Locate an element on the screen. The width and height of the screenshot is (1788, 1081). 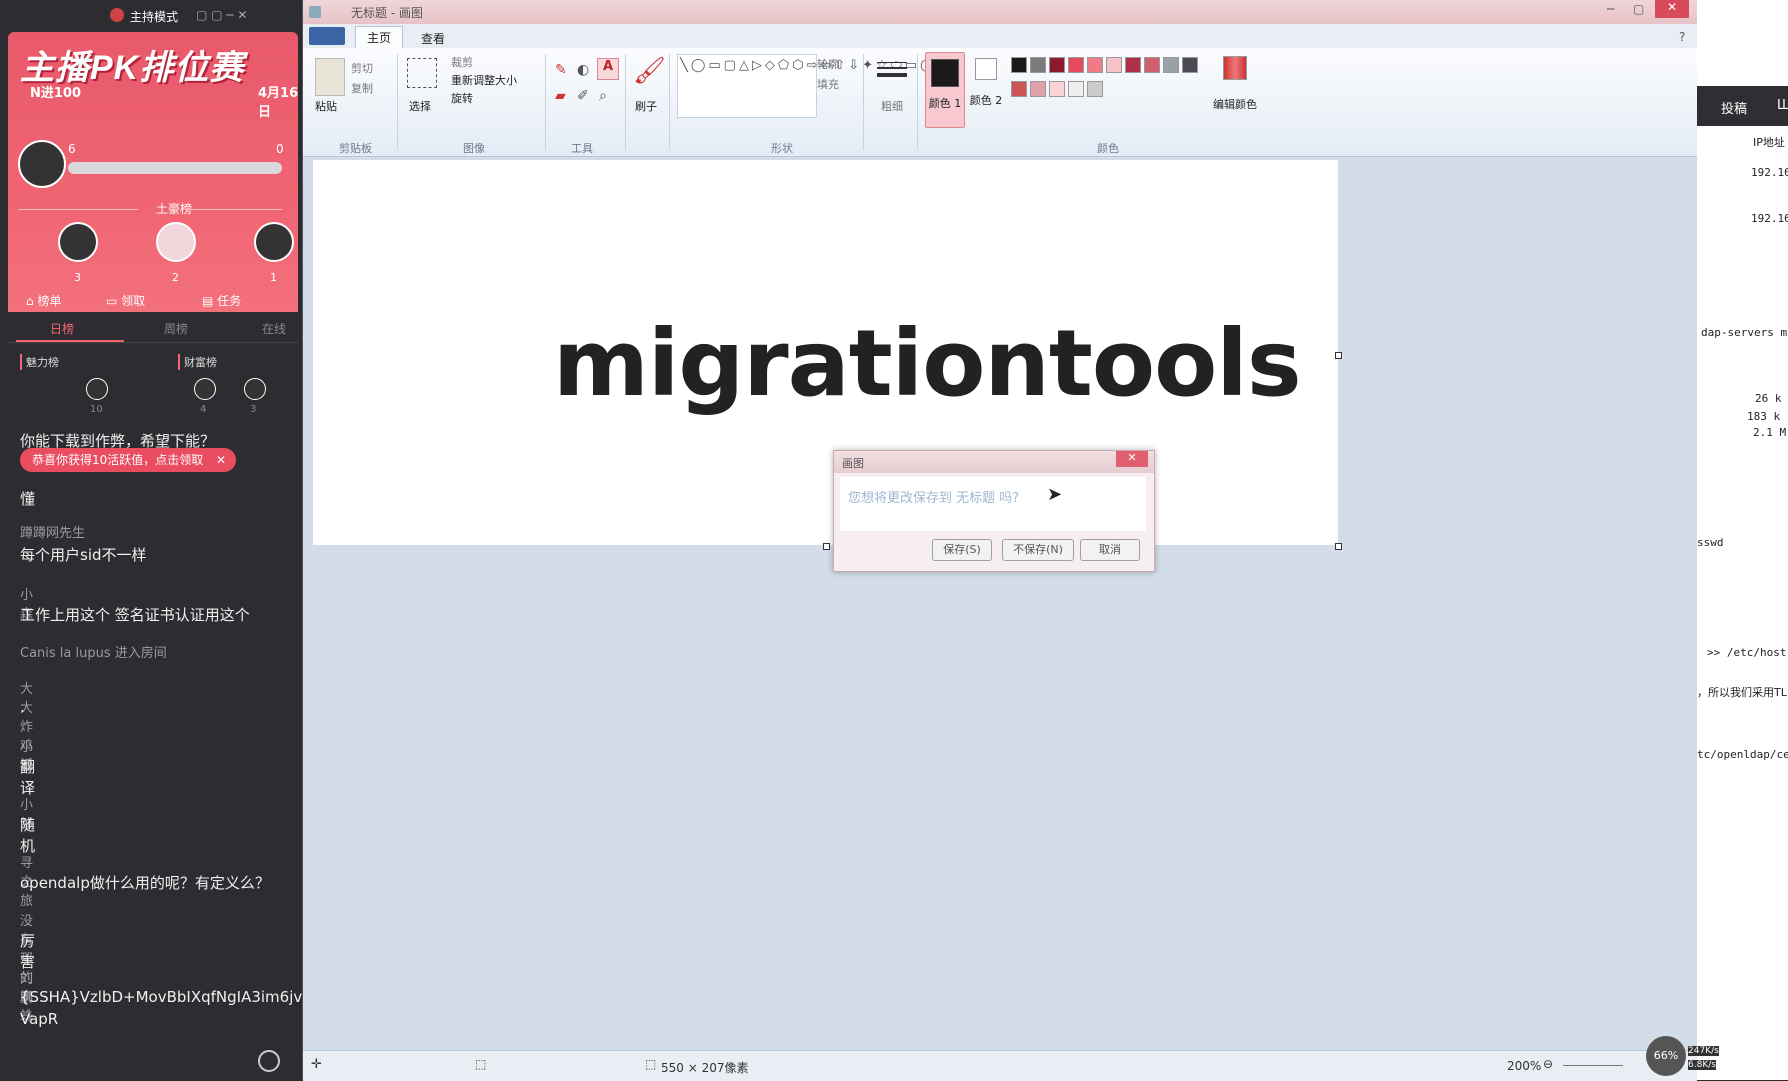
magnifier-icon: ⌕ is located at coordinates (603, 96).